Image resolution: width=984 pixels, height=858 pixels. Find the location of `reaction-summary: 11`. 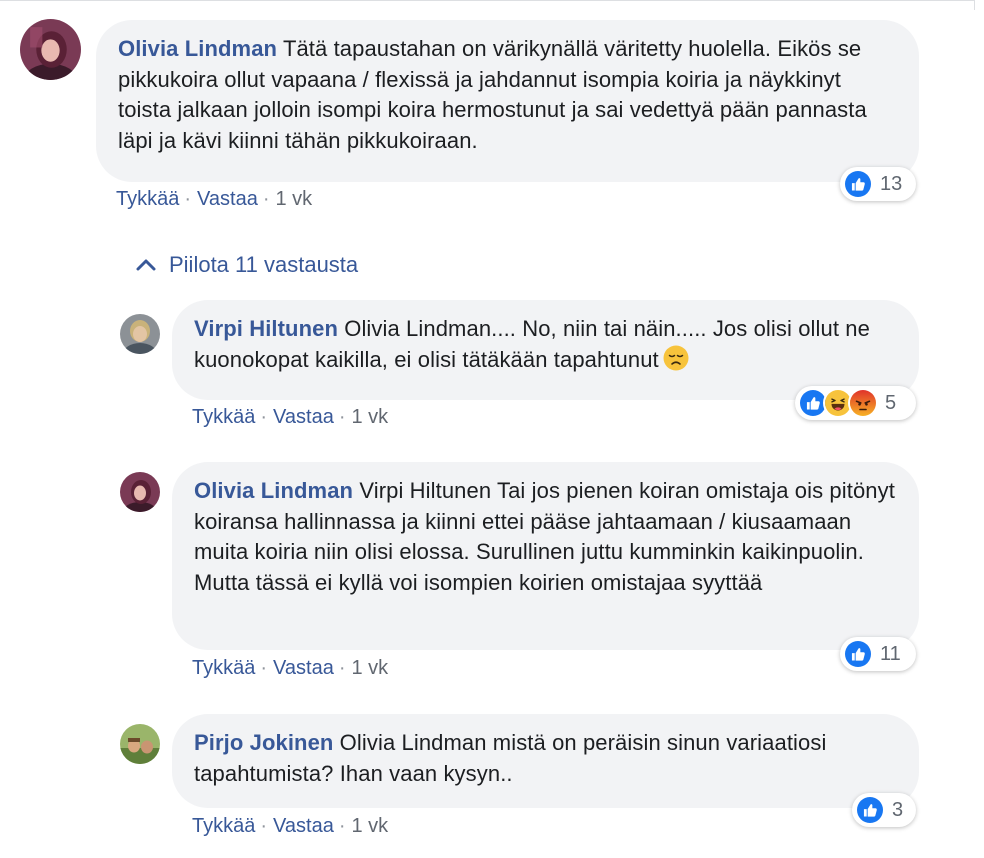

reaction-summary: 11 is located at coordinates (878, 654).